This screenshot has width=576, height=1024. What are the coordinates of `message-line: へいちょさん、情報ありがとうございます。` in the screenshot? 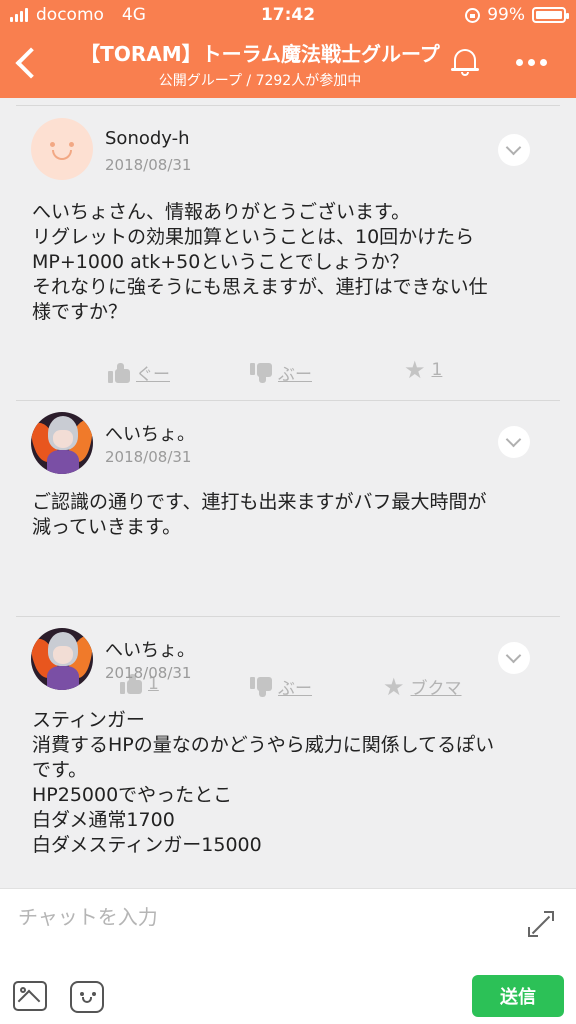 It's located at (221, 212).